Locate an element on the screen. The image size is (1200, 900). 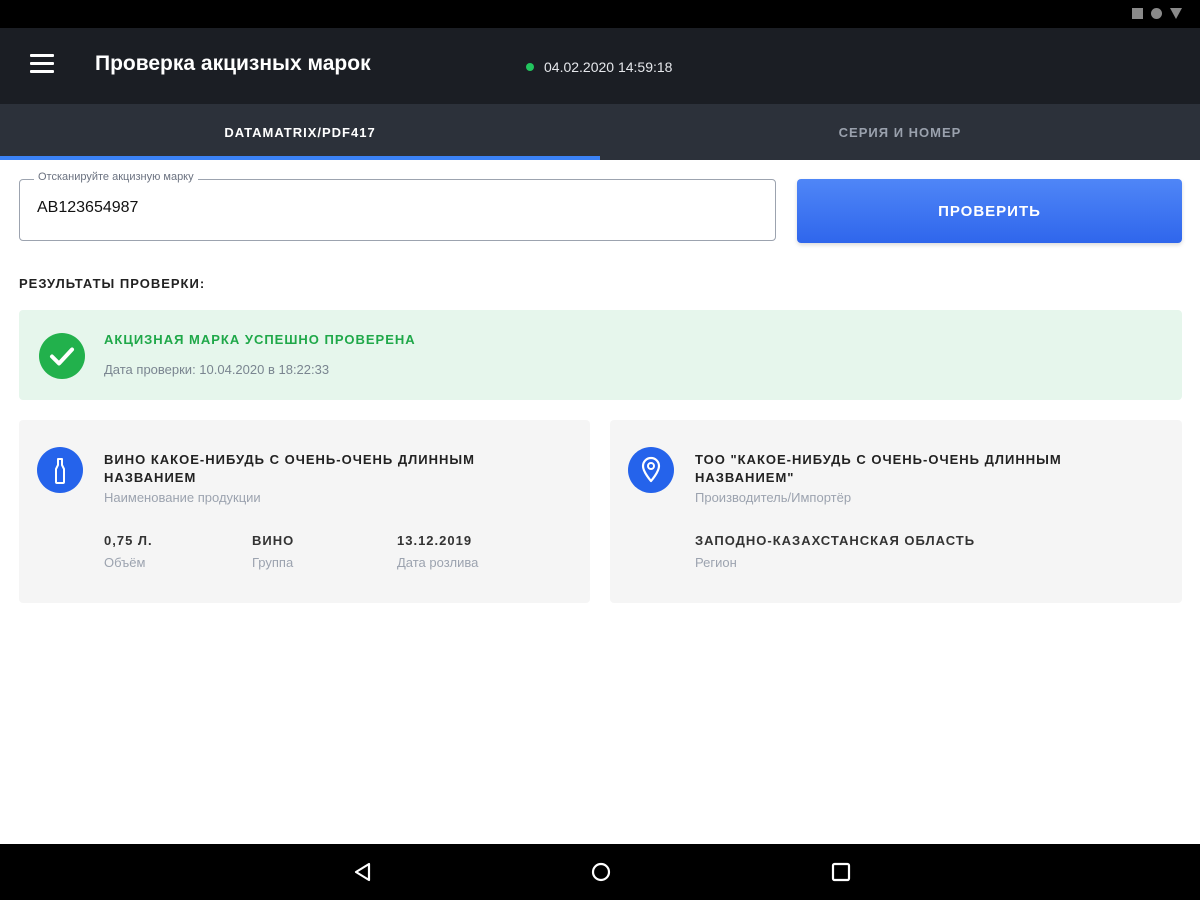
product-group: ВИНО is located at coordinates (273, 540).